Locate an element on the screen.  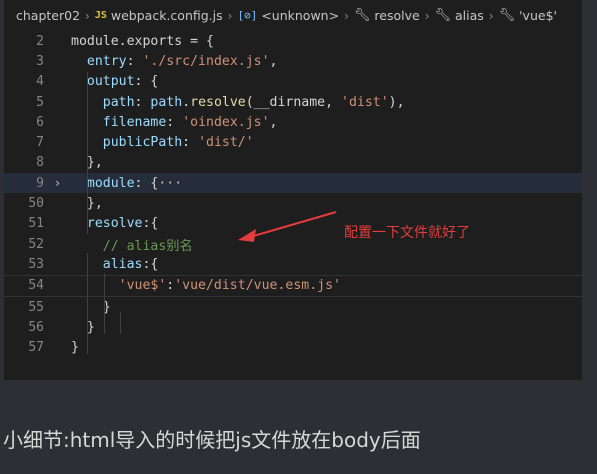
red-arrow-annotation is located at coordinates (287, 226).